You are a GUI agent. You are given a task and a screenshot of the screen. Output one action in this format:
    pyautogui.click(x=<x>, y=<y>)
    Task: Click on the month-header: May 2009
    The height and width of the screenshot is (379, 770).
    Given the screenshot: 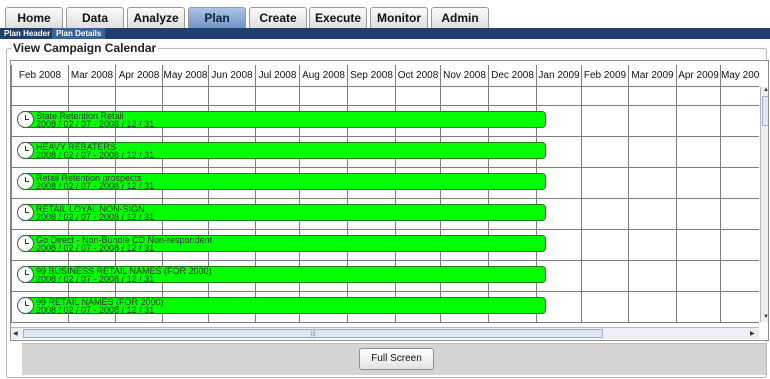 What is the action you would take?
    pyautogui.click(x=740, y=75)
    